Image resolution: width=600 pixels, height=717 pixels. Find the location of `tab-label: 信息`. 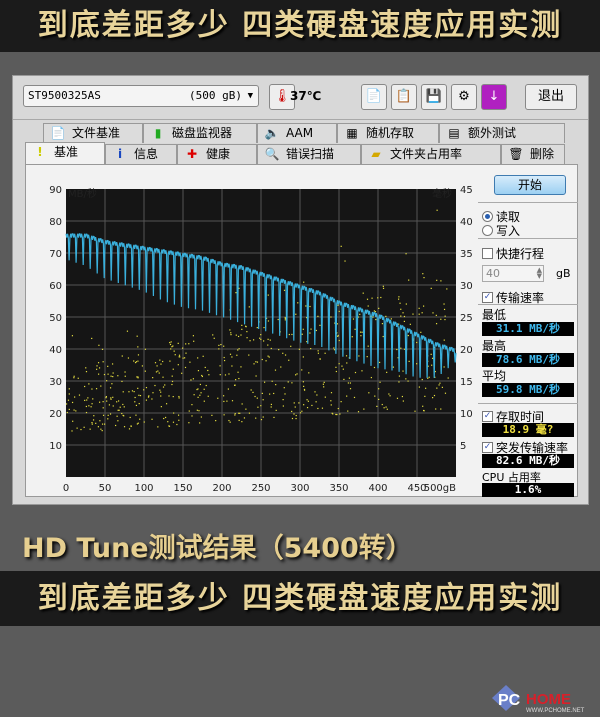

tab-label: 信息 is located at coordinates (146, 154).